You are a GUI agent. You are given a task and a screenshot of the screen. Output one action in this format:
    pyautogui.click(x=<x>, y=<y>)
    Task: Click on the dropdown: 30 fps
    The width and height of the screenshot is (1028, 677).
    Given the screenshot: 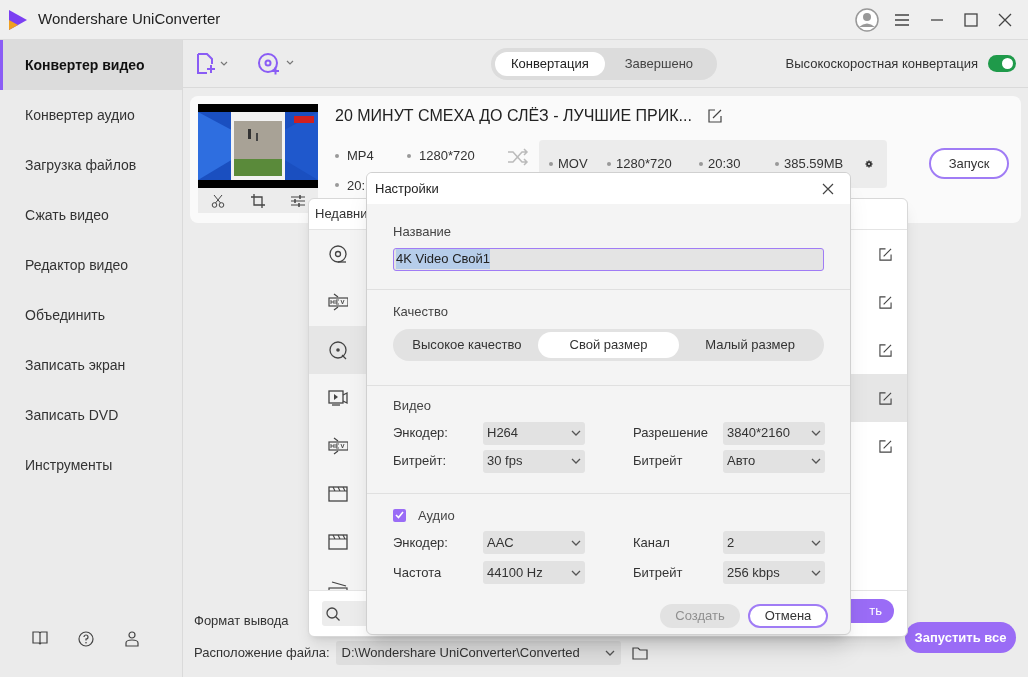 What is the action you would take?
    pyautogui.click(x=534, y=461)
    